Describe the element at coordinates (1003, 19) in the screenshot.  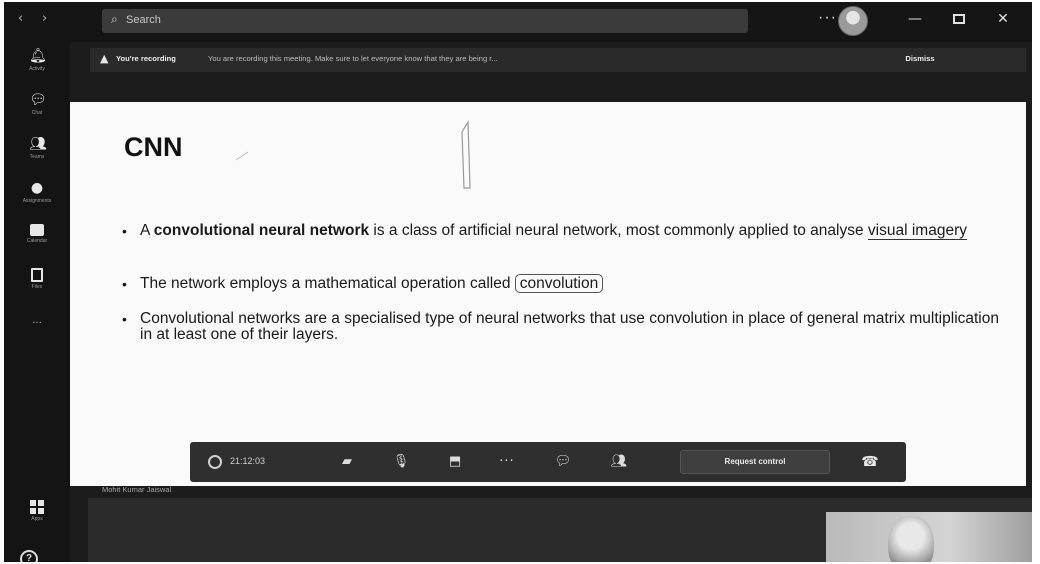
I see `close-button: ✕` at that location.